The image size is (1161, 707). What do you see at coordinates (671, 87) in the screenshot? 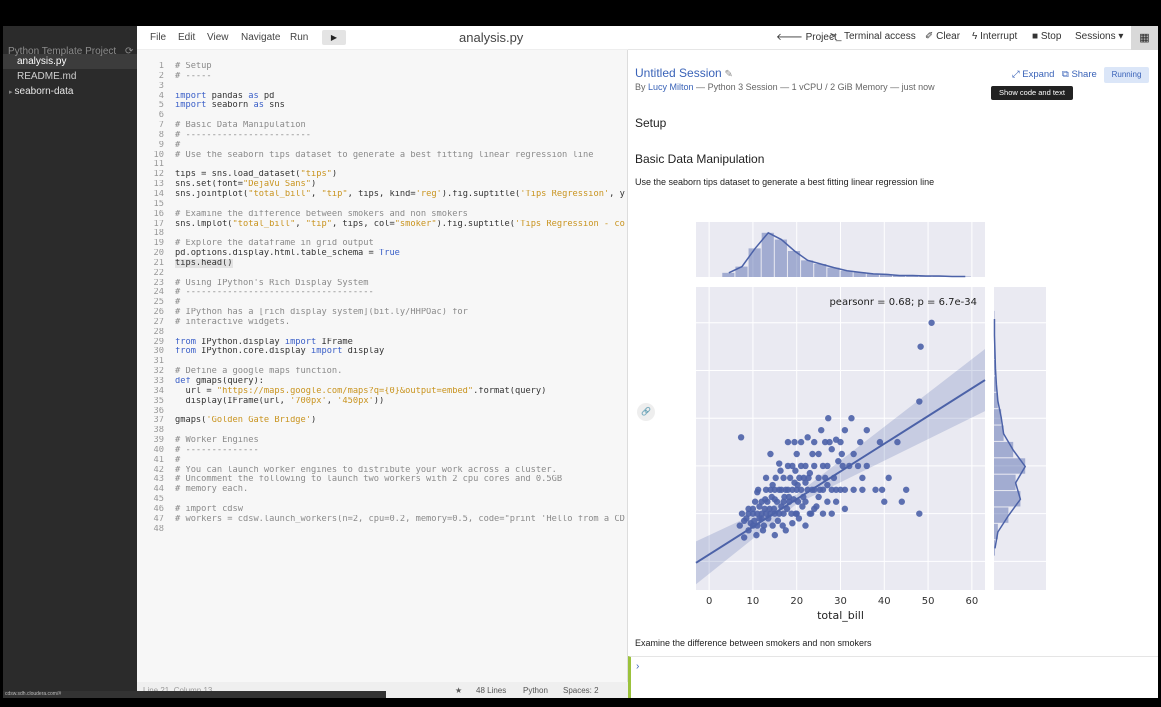
I see `author-link: Lucy Milton` at bounding box center [671, 87].